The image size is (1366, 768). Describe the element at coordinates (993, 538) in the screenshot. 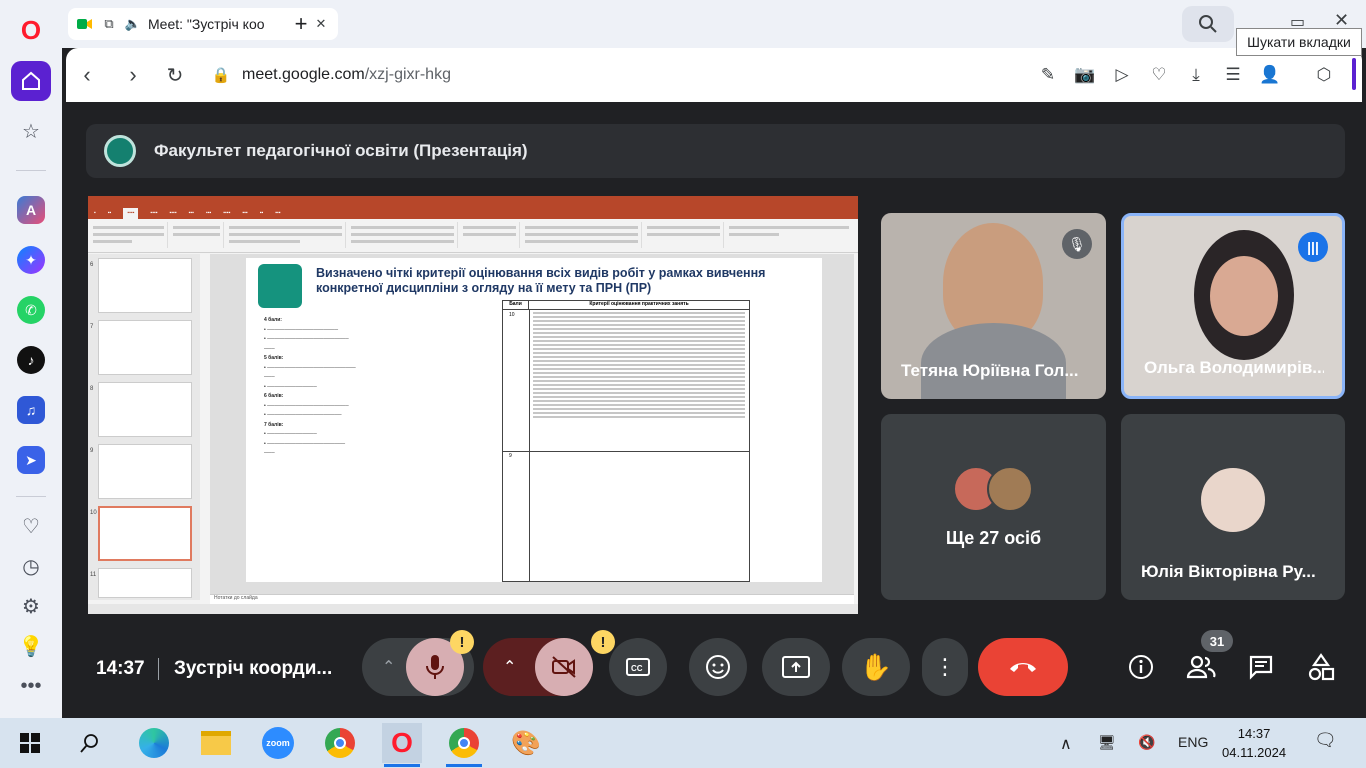

I see `more-participants-label: Ще 27 осіб` at that location.